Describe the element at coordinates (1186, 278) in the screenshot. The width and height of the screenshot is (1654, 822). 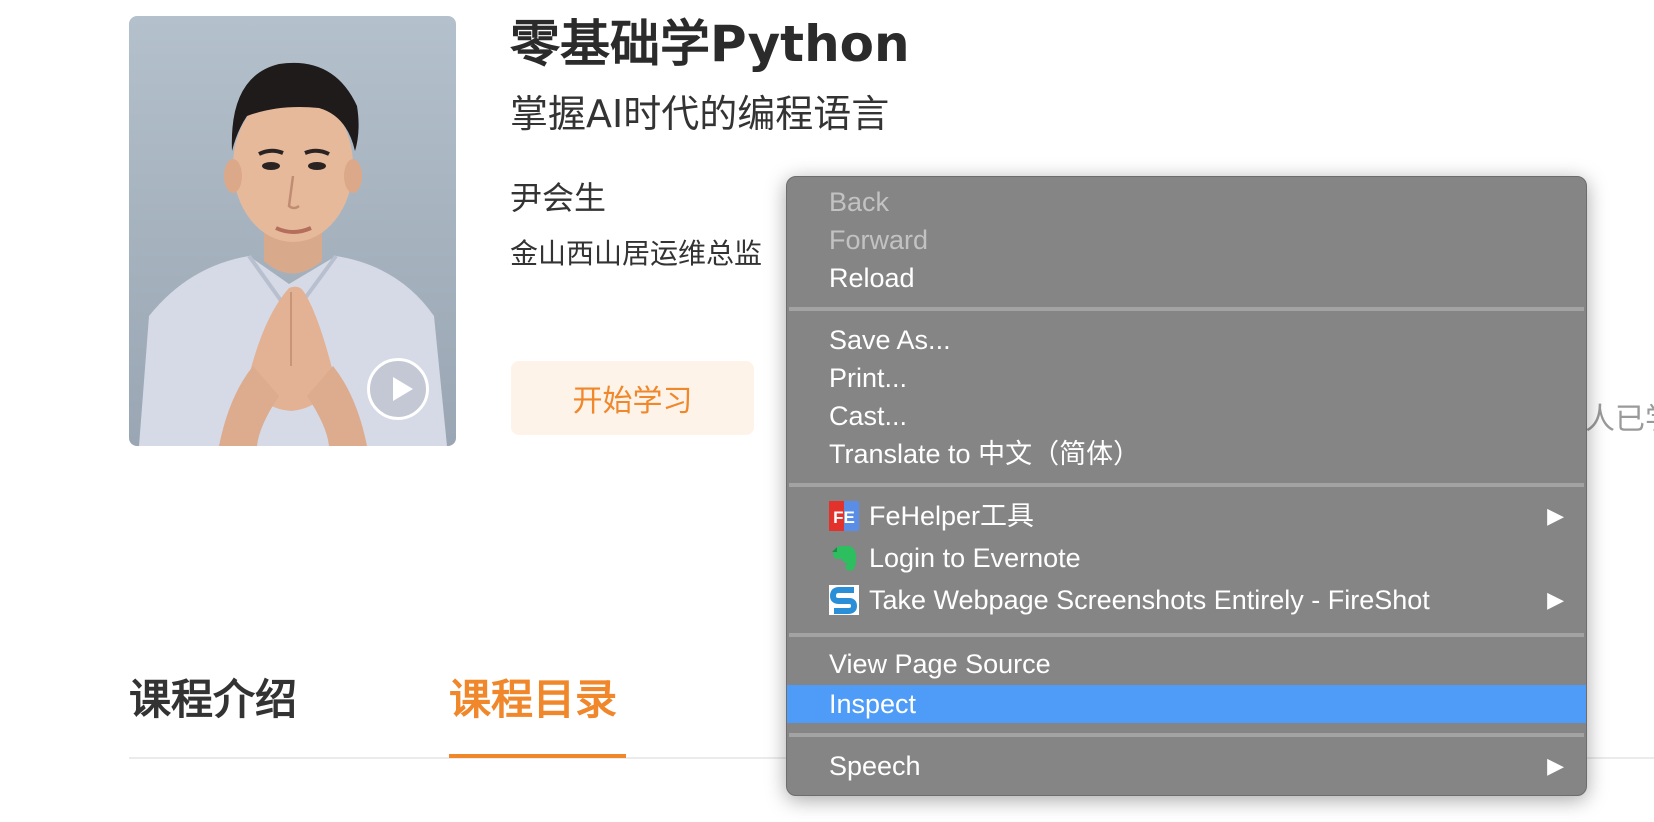
I see `menu-item-reload: Reload` at that location.